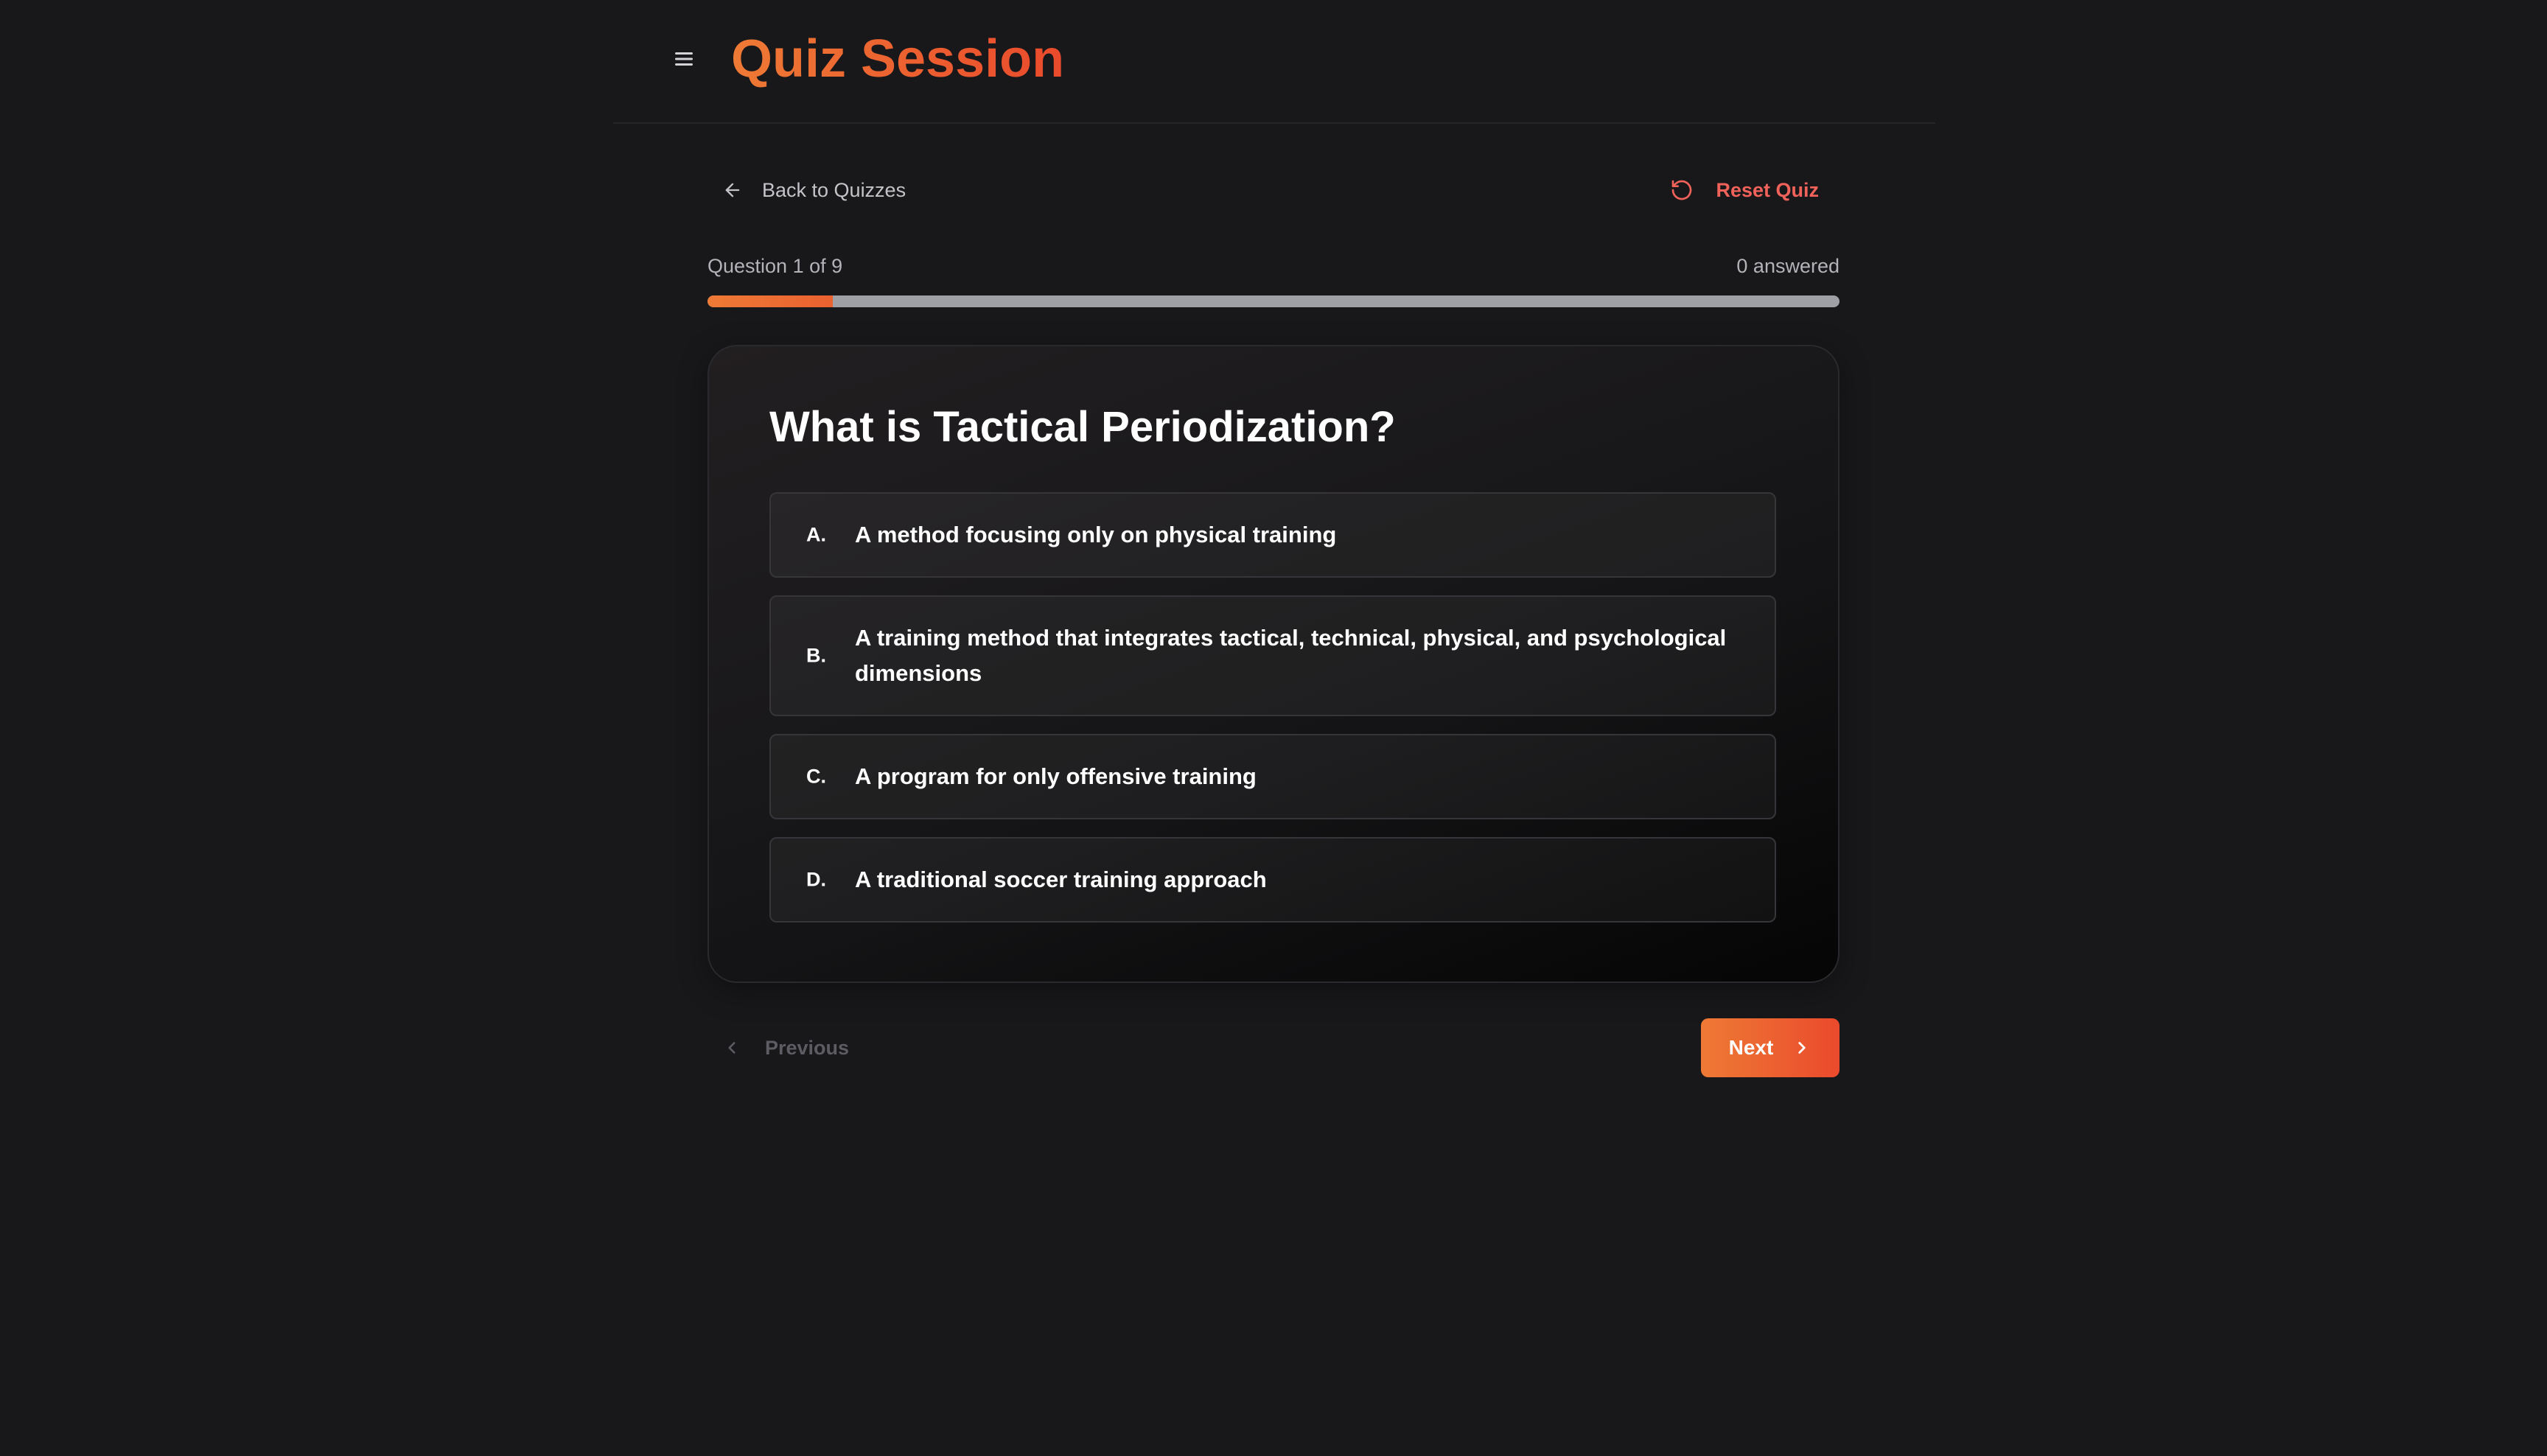 This screenshot has height=1456, width=2547. Describe the element at coordinates (807, 1047) in the screenshot. I see `previous-label: Previous` at that location.